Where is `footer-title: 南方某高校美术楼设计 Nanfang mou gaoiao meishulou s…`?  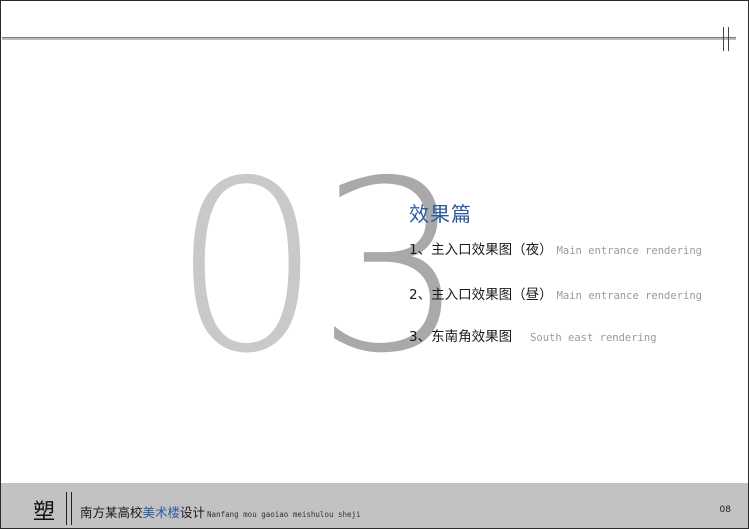
footer-title: 南方某高校美术楼设计 Nanfang mou gaoiao meishulou s… is located at coordinates (220, 511).